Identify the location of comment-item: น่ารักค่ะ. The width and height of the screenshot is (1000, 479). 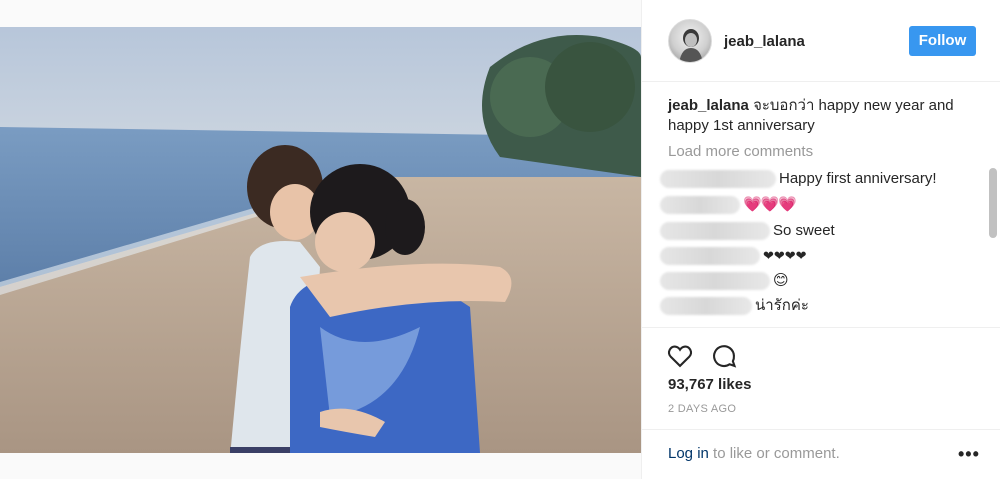
(734, 306).